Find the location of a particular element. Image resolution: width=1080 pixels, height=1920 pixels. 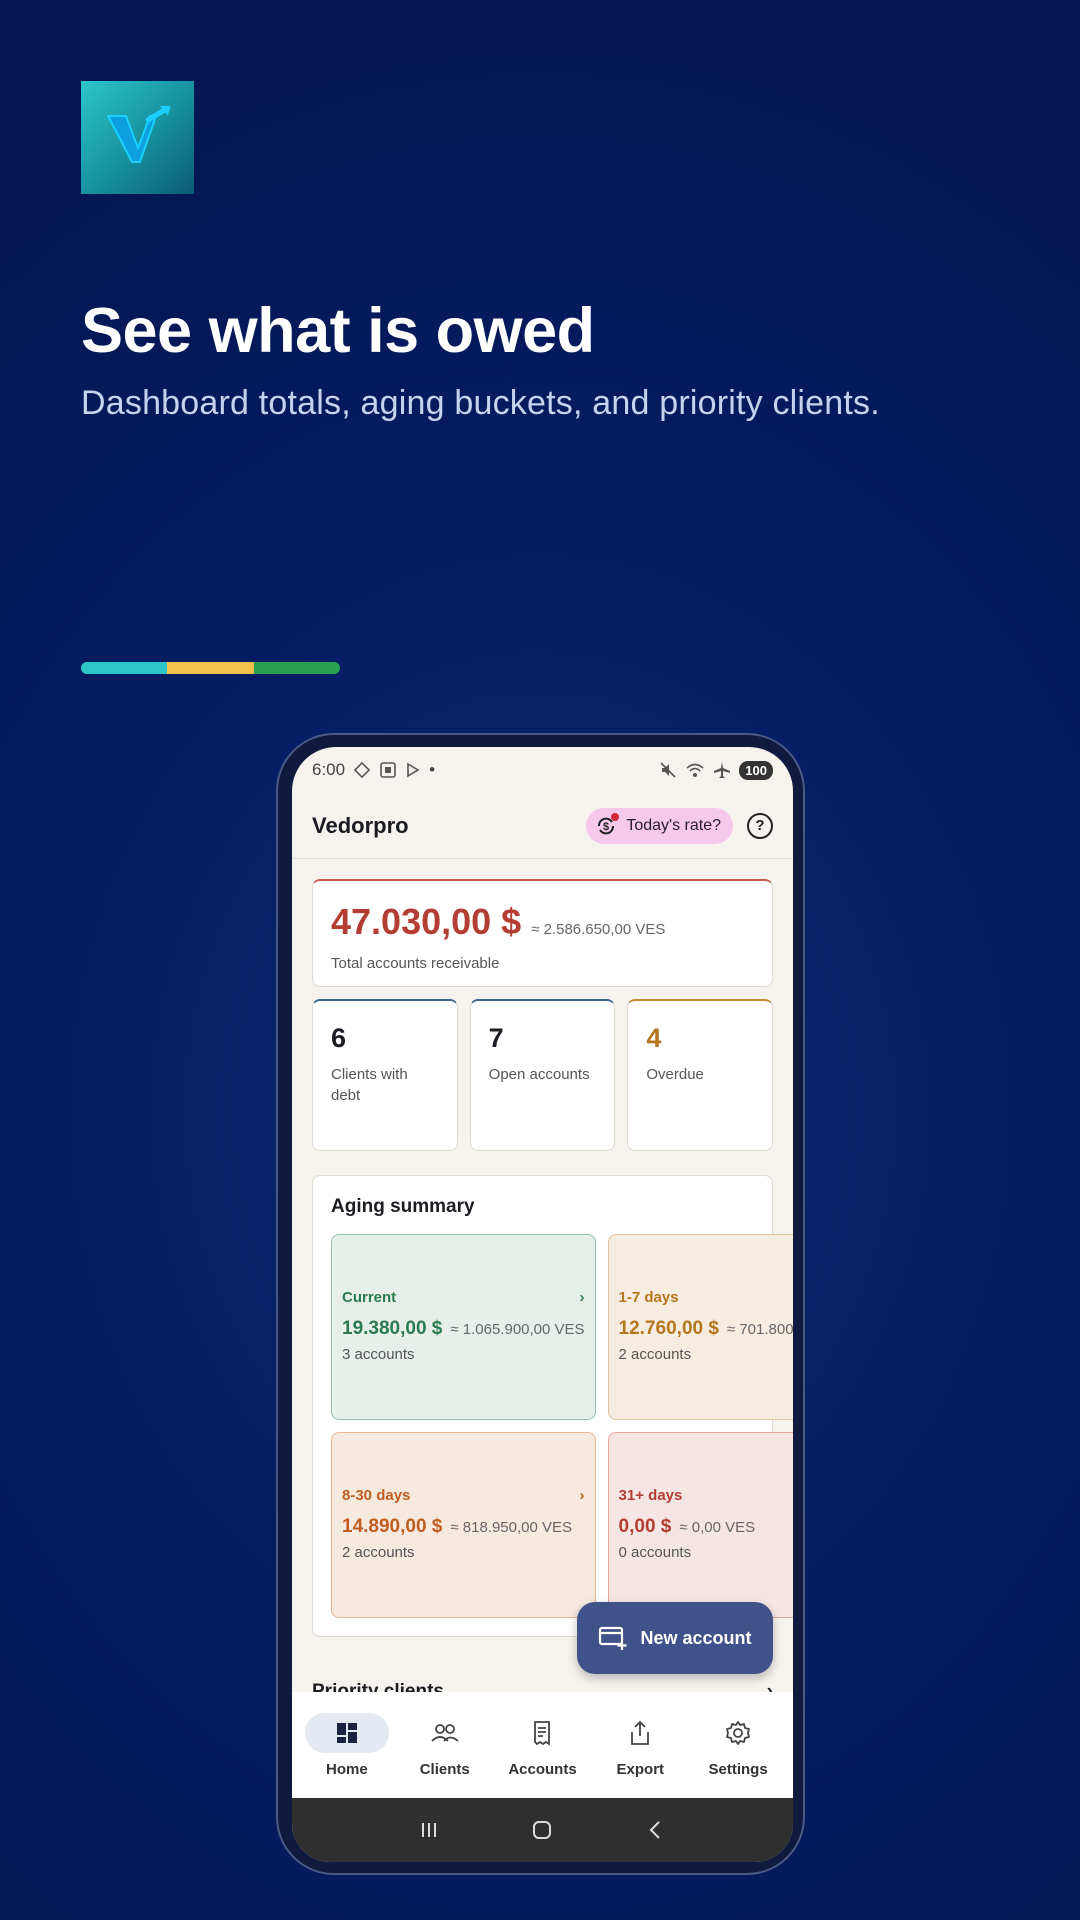

todays-rate-chip: $ Today's rate? is located at coordinates (659, 825).